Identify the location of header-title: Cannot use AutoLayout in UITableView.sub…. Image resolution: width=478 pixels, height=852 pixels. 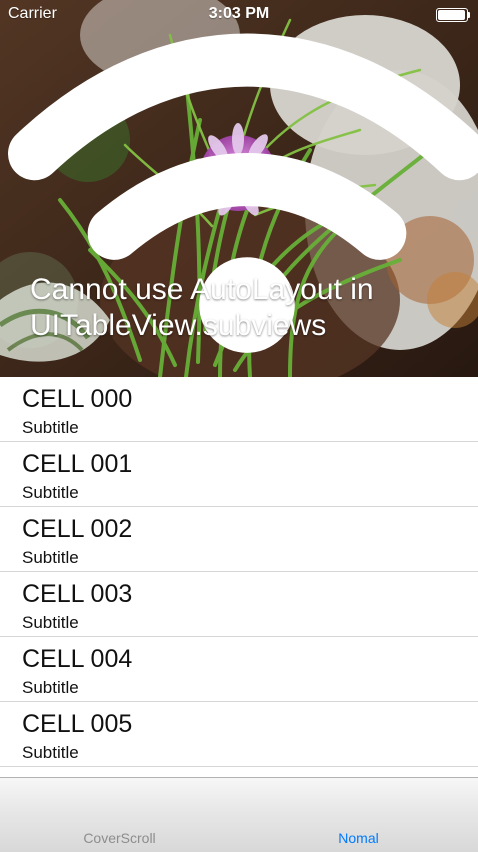
(240, 308).